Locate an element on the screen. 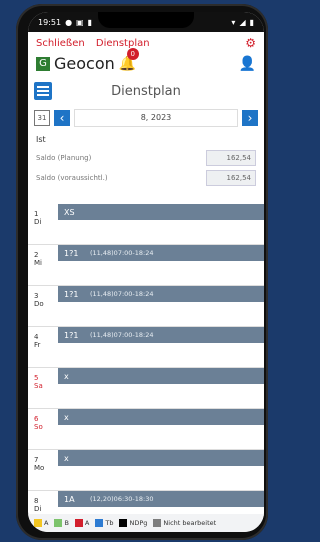 This screenshot has height=542, width=320. shift-time: (12,20)06:30-18:30 is located at coordinates (122, 499).